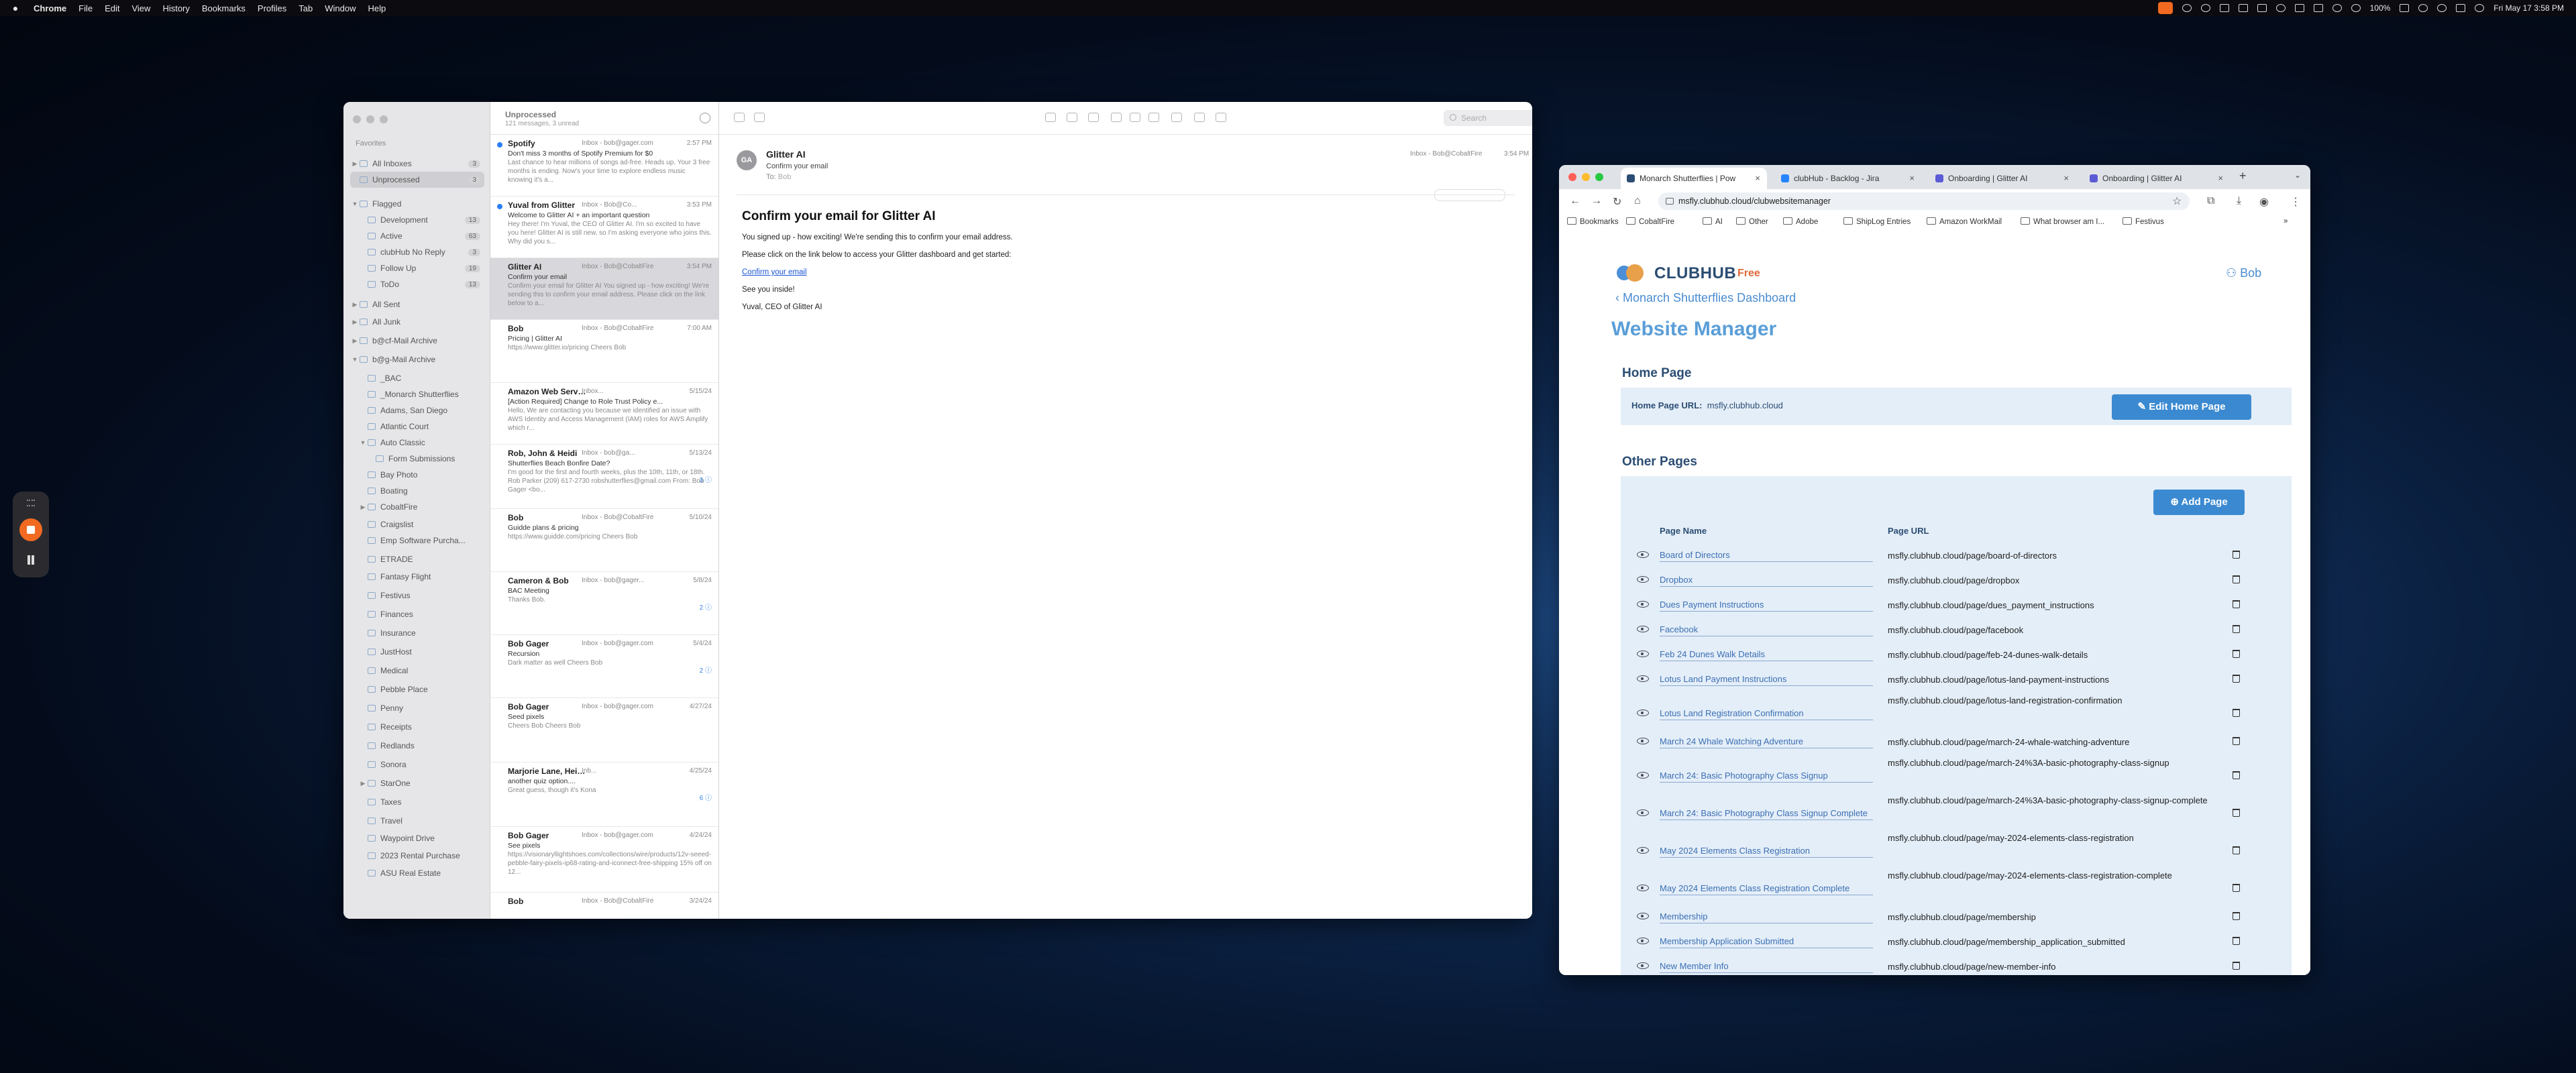 This screenshot has width=2576, height=1073. What do you see at coordinates (2177, 201) in the screenshot?
I see `bookmark-star-icon: ☆` at bounding box center [2177, 201].